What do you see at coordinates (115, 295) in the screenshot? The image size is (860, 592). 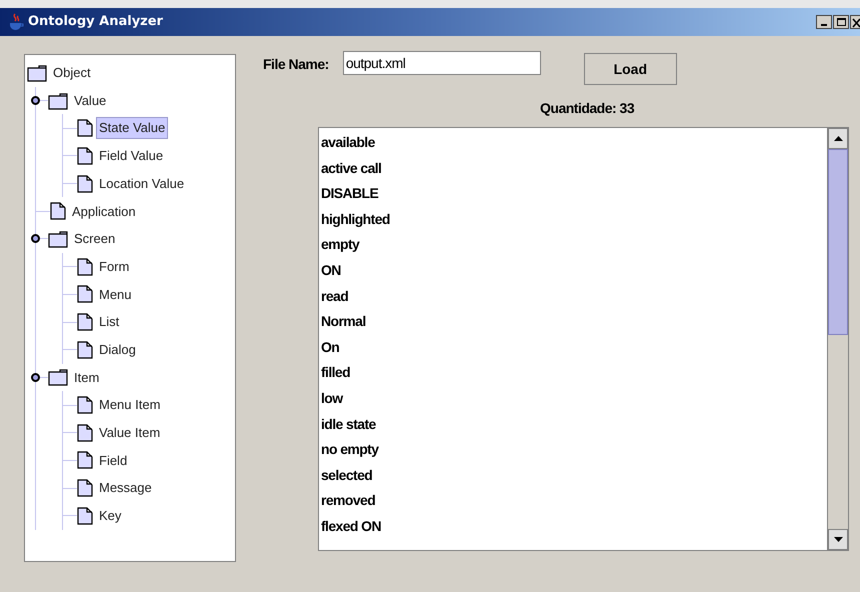 I see `tree-node: Menu` at bounding box center [115, 295].